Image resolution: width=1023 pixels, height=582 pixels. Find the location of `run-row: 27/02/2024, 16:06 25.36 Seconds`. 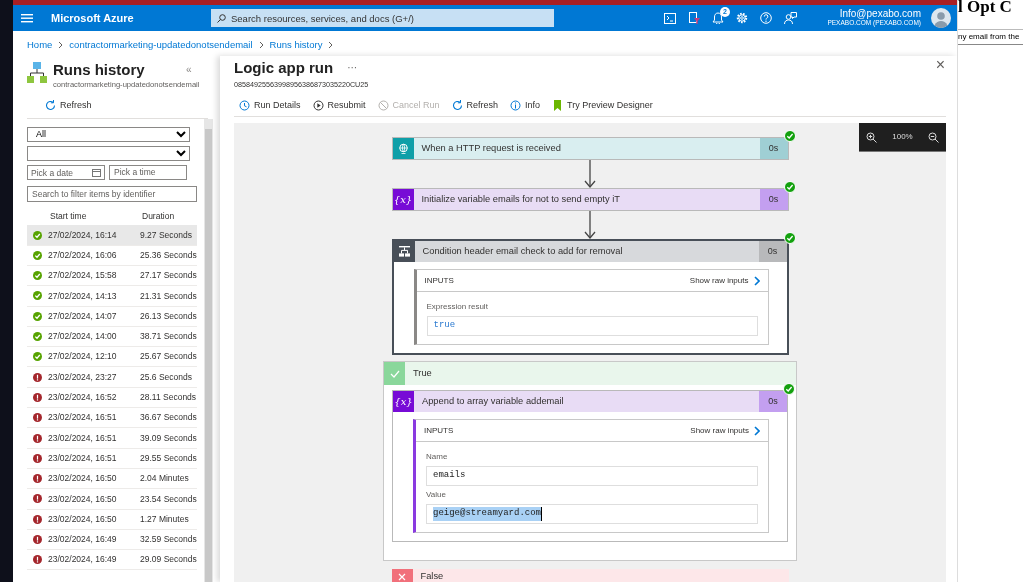

run-row: 27/02/2024, 16:06 25.36 Seconds is located at coordinates (112, 255).